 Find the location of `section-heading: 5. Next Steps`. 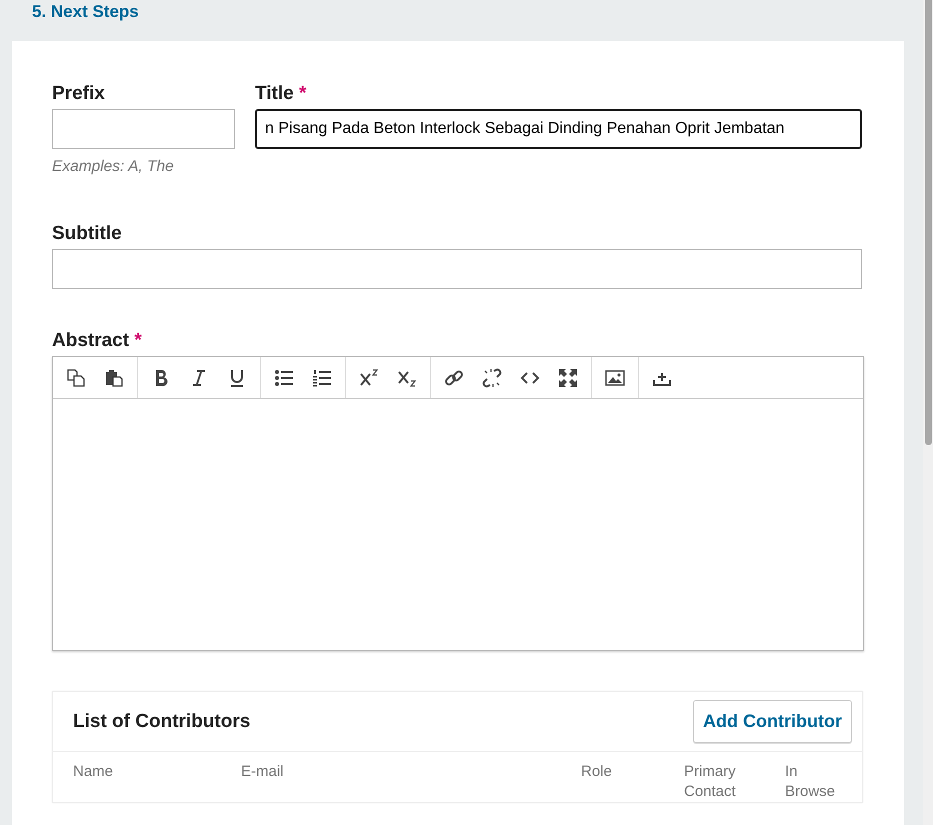

section-heading: 5. Next Steps is located at coordinates (86, 12).